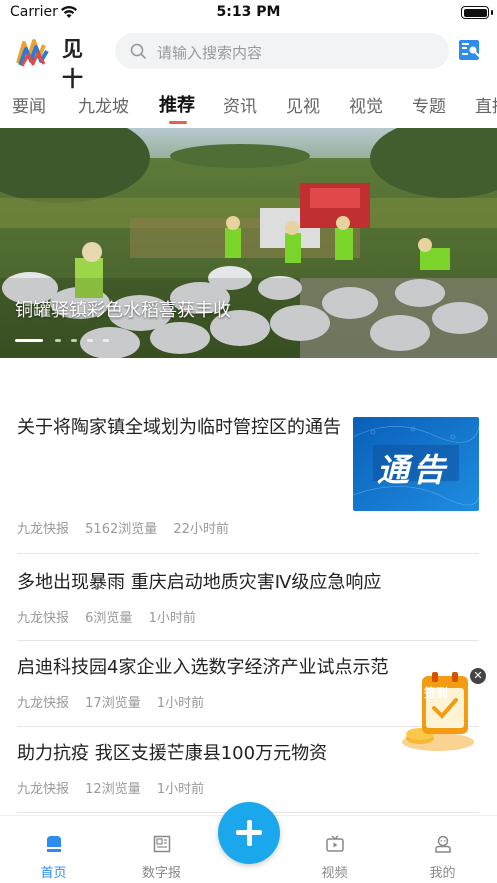 The height and width of the screenshot is (883, 497). I want to click on tab-recommend: 推荐, so click(177, 104).